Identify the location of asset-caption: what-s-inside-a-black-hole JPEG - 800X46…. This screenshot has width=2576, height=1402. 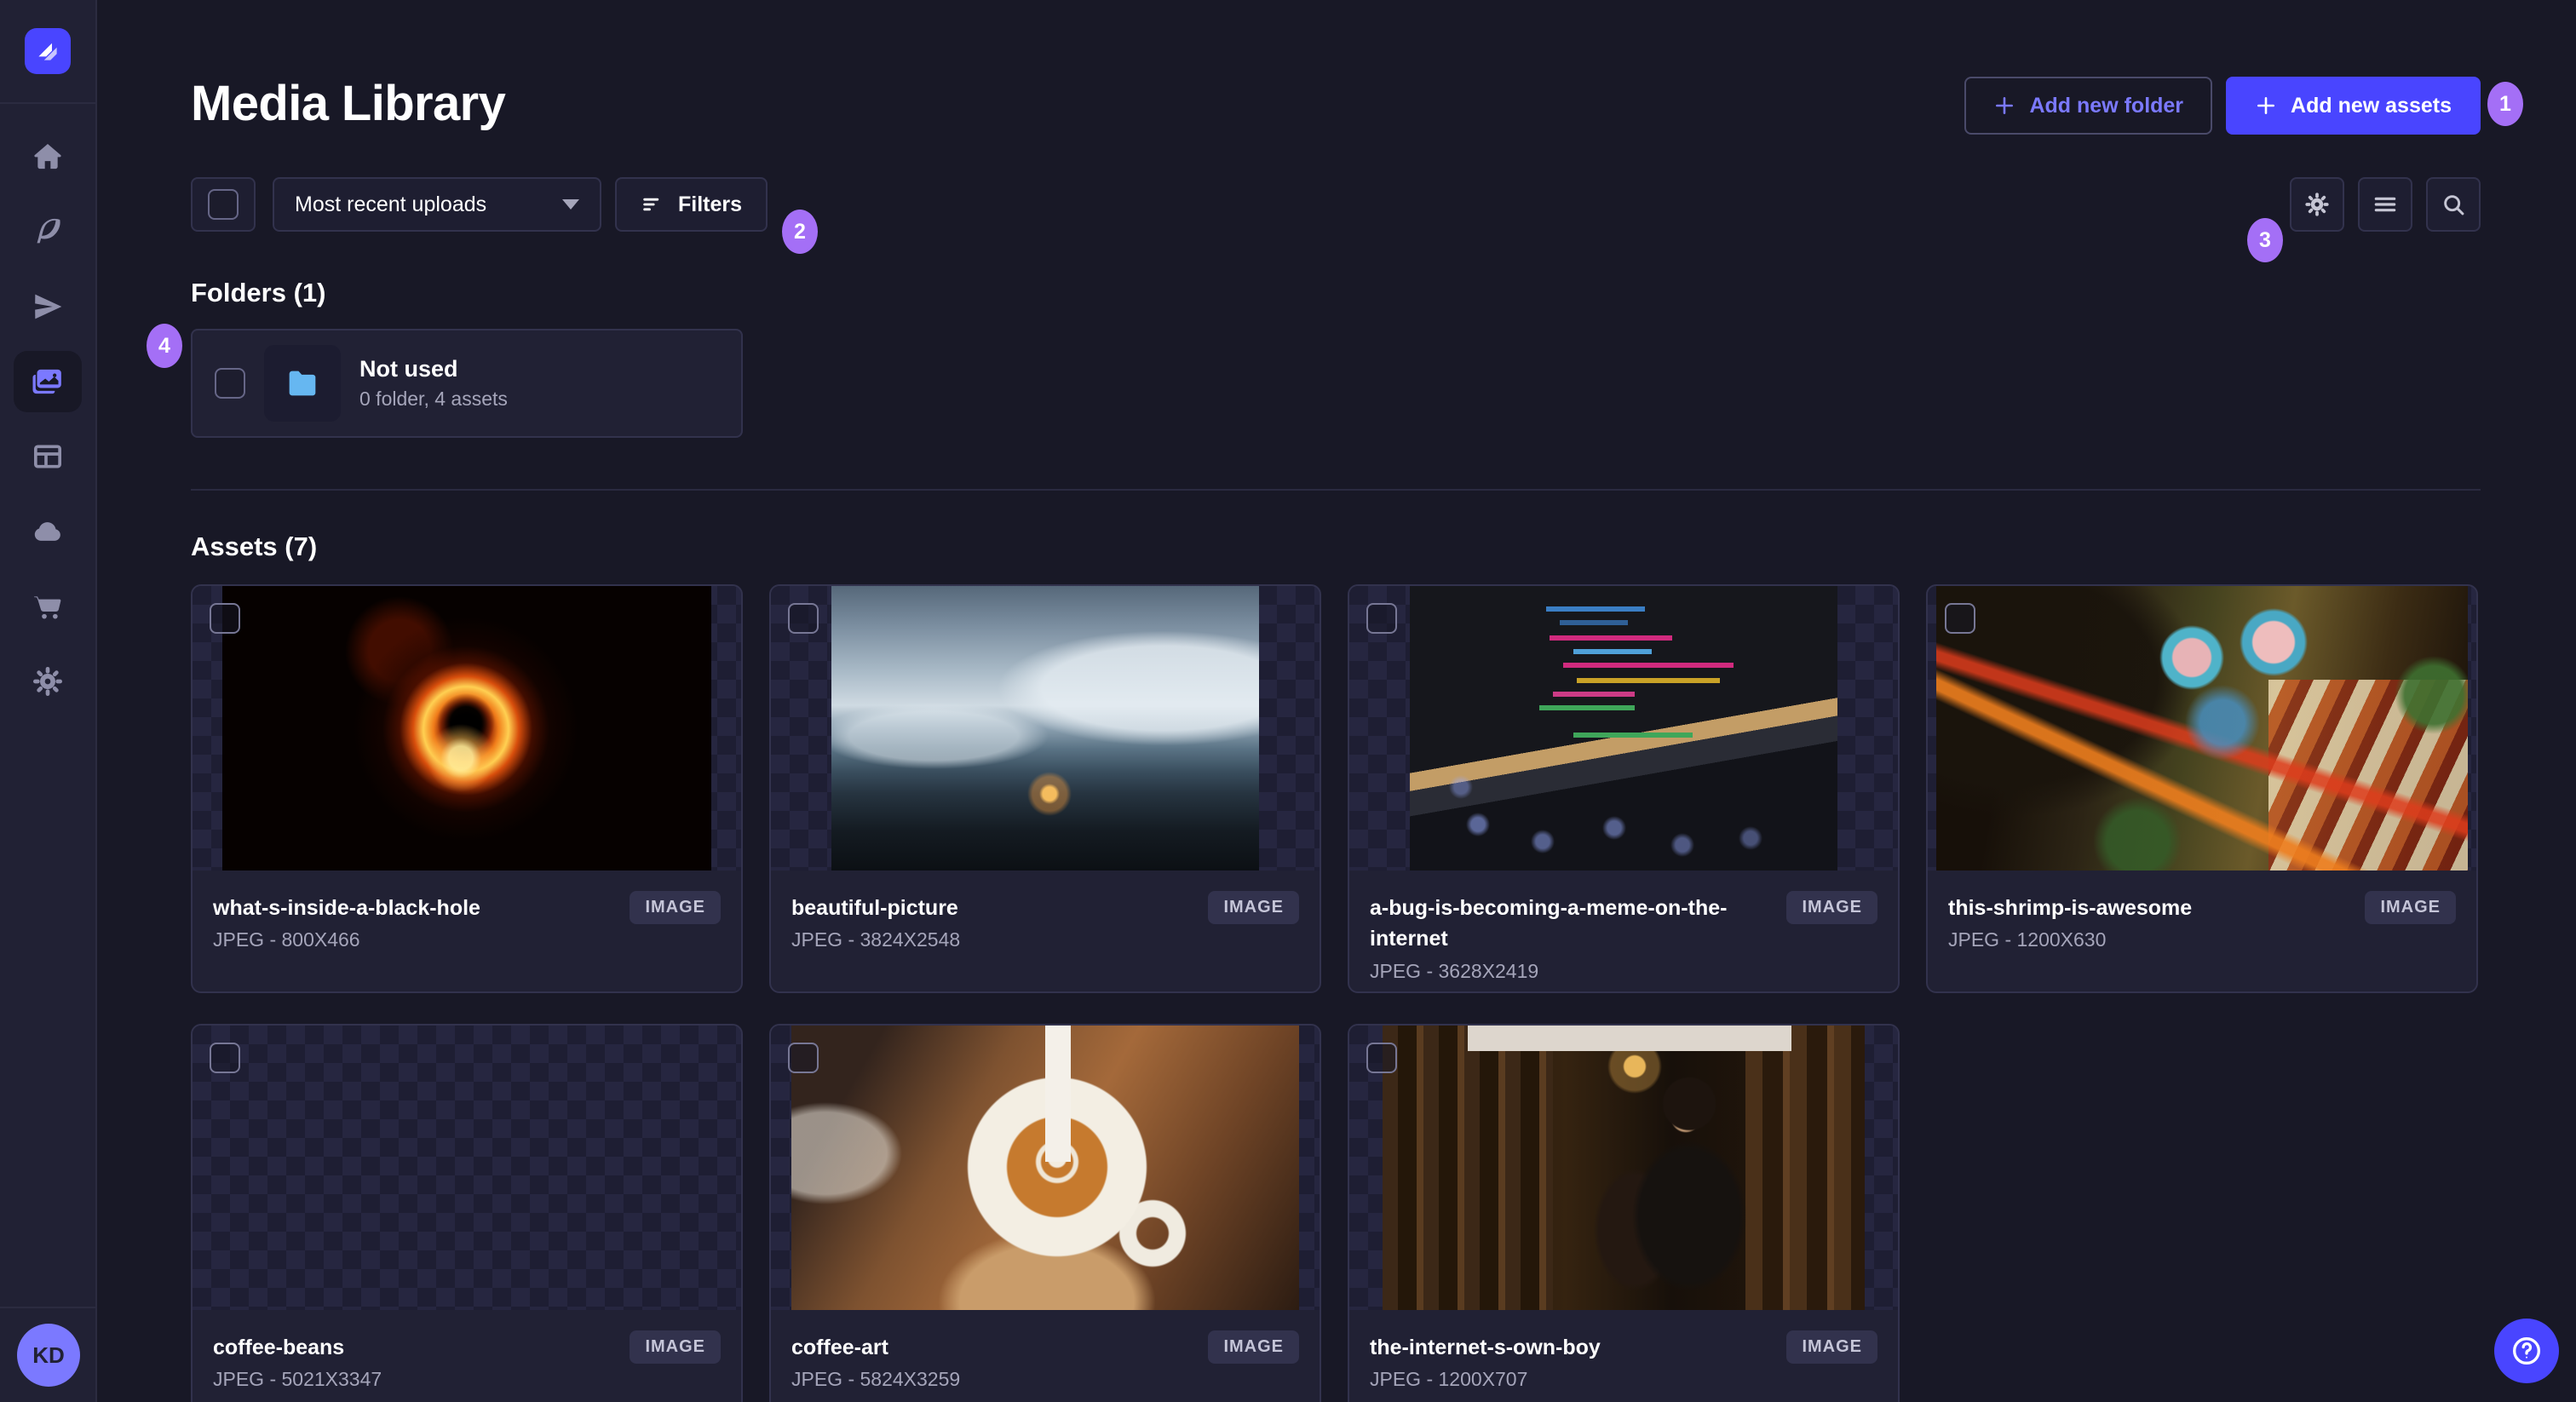
(467, 911).